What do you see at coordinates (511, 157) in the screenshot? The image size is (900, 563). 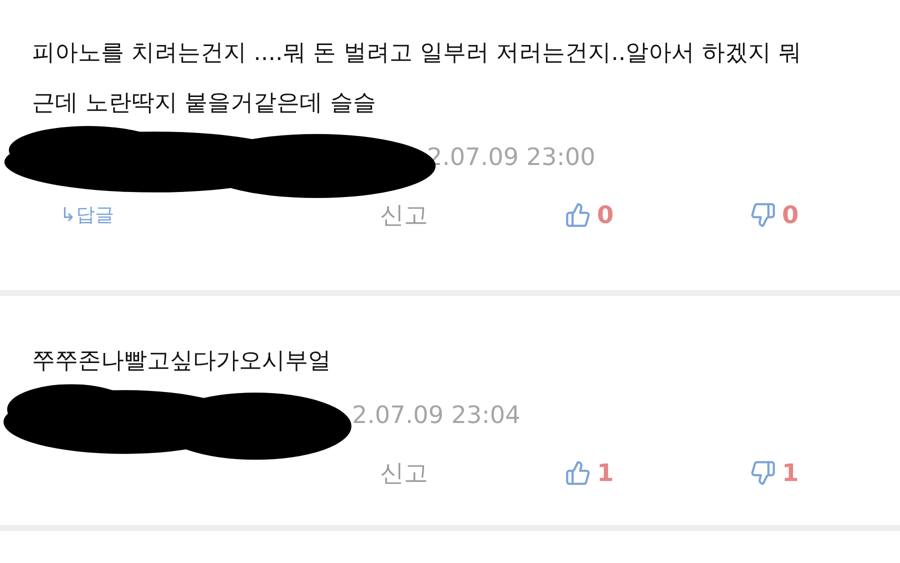 I see `timestamp: 2.07.09 23:00` at bounding box center [511, 157].